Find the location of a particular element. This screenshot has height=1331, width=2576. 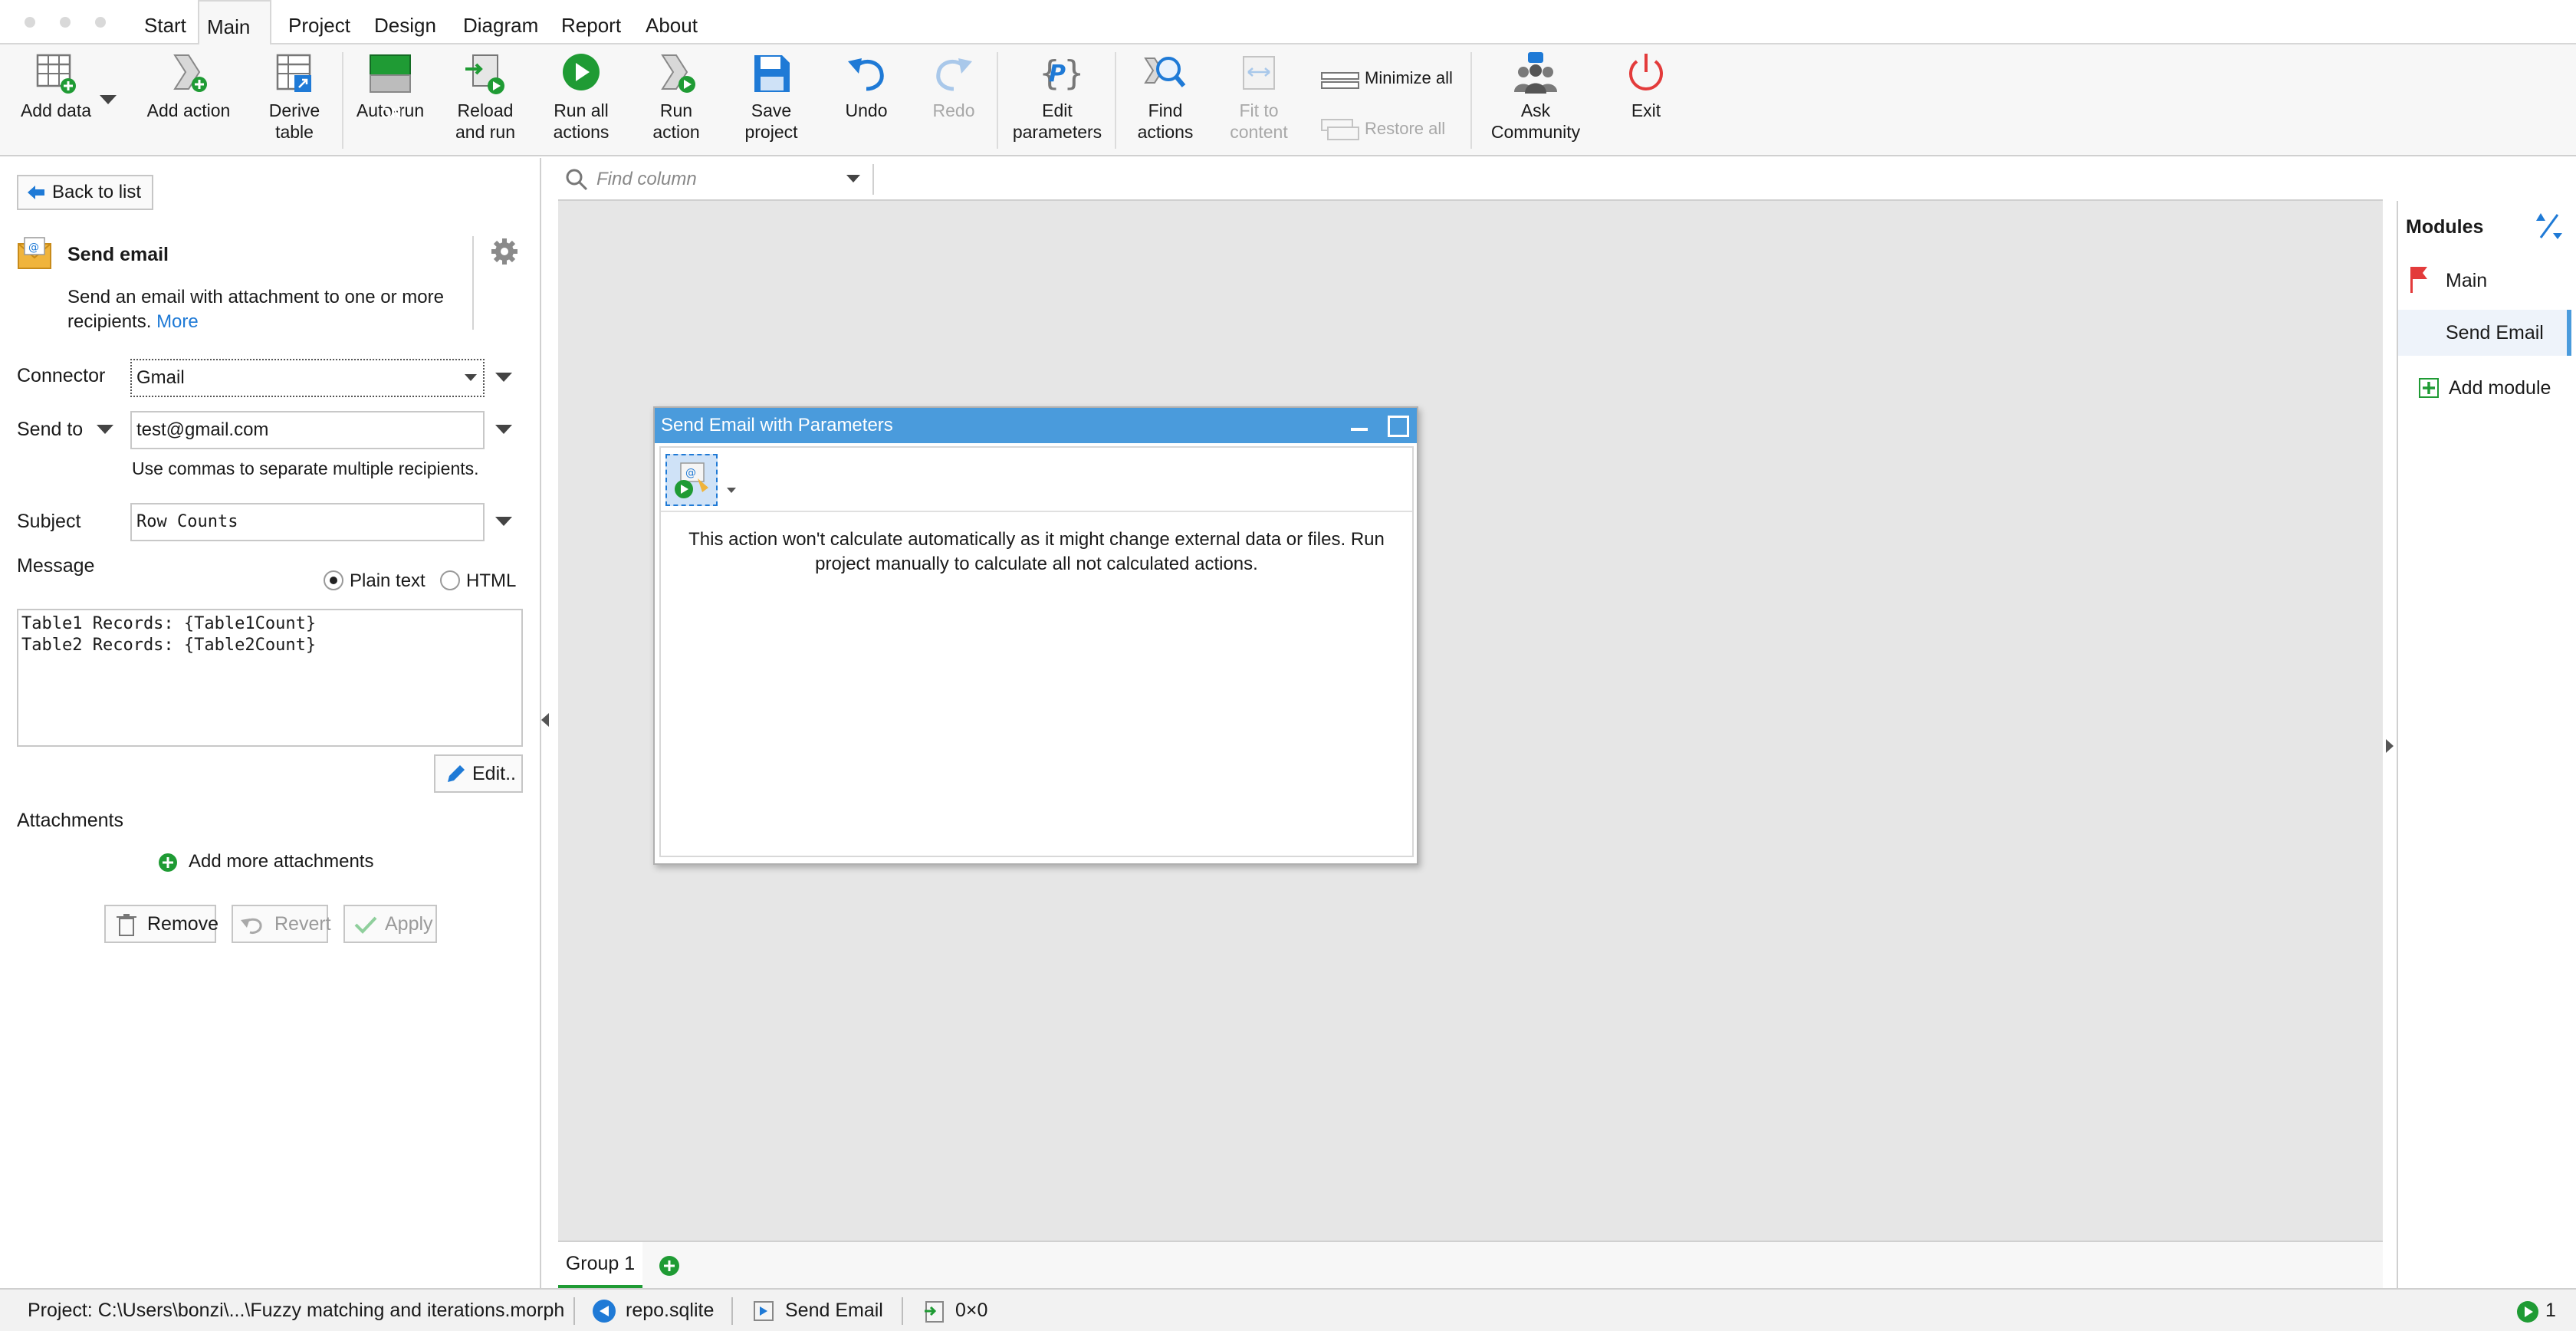

tab-report: Report is located at coordinates (591, 23).